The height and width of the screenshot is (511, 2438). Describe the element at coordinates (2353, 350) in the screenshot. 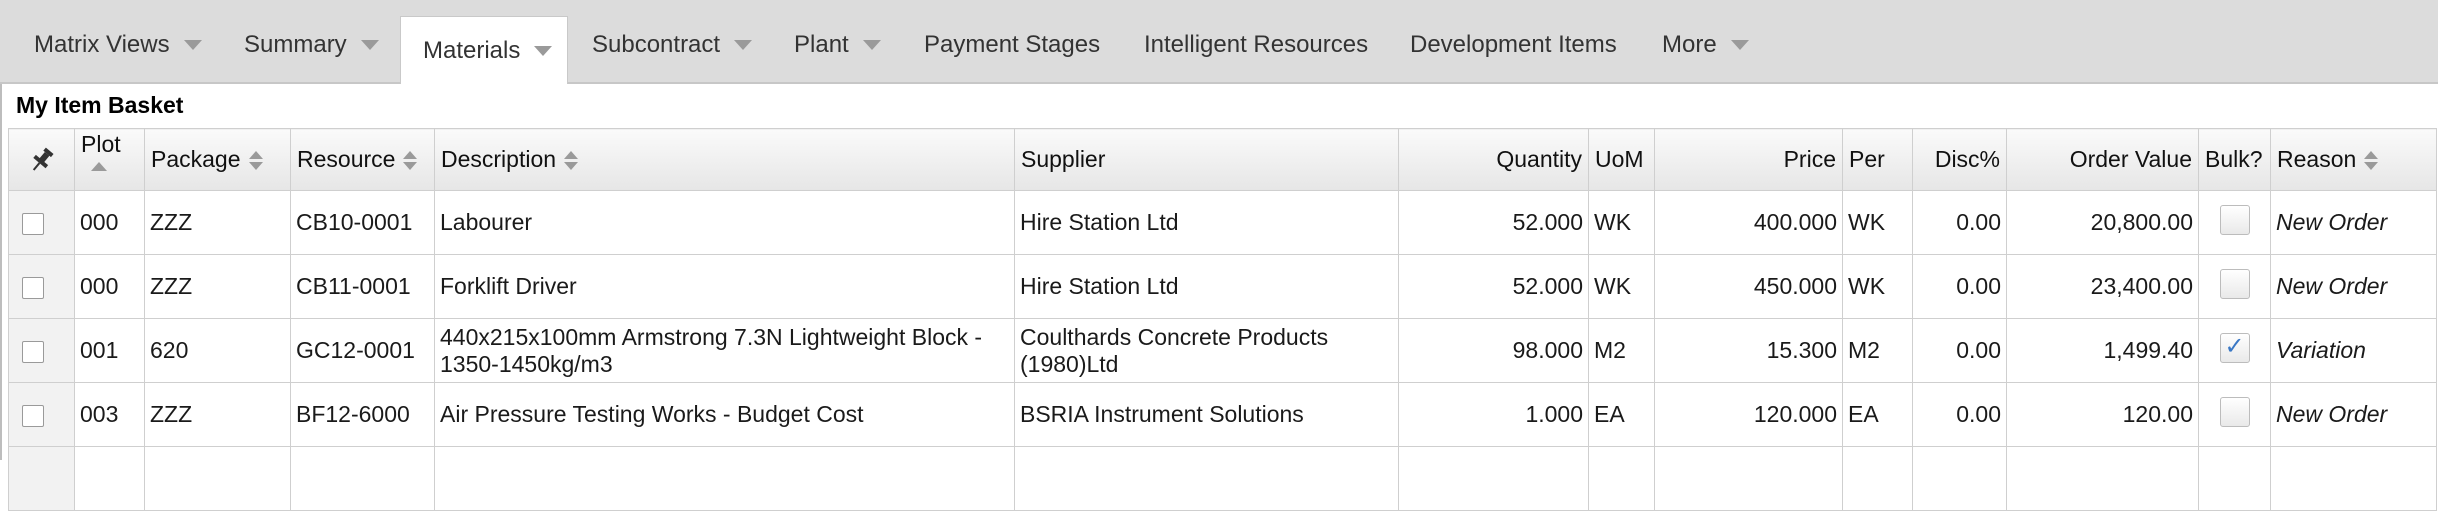

I see `cell-reason: Variation` at that location.